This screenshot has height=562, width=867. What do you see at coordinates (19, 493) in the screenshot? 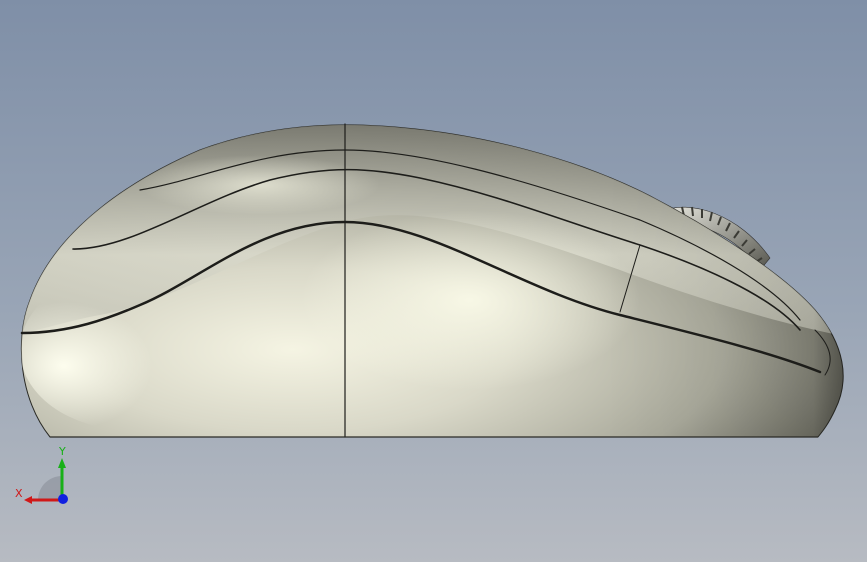
I see `x-axis-label: X` at bounding box center [19, 493].